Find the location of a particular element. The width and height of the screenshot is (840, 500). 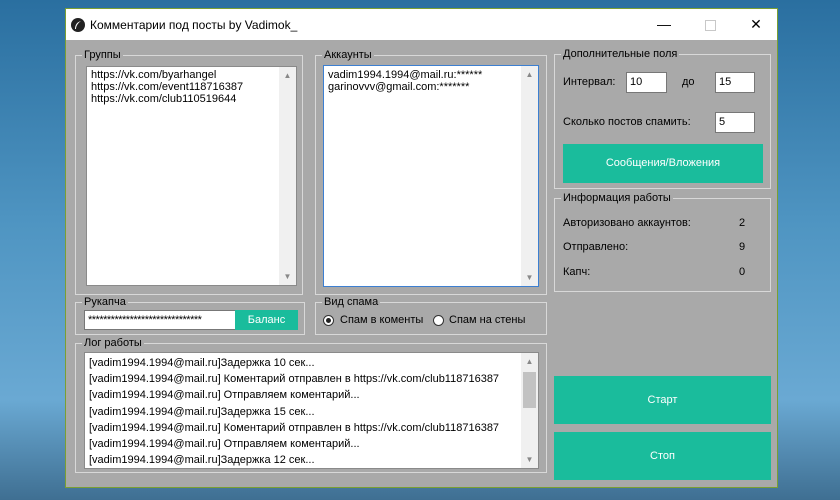

accounts-scrollbar: ▲ ▼ is located at coordinates (529, 176).